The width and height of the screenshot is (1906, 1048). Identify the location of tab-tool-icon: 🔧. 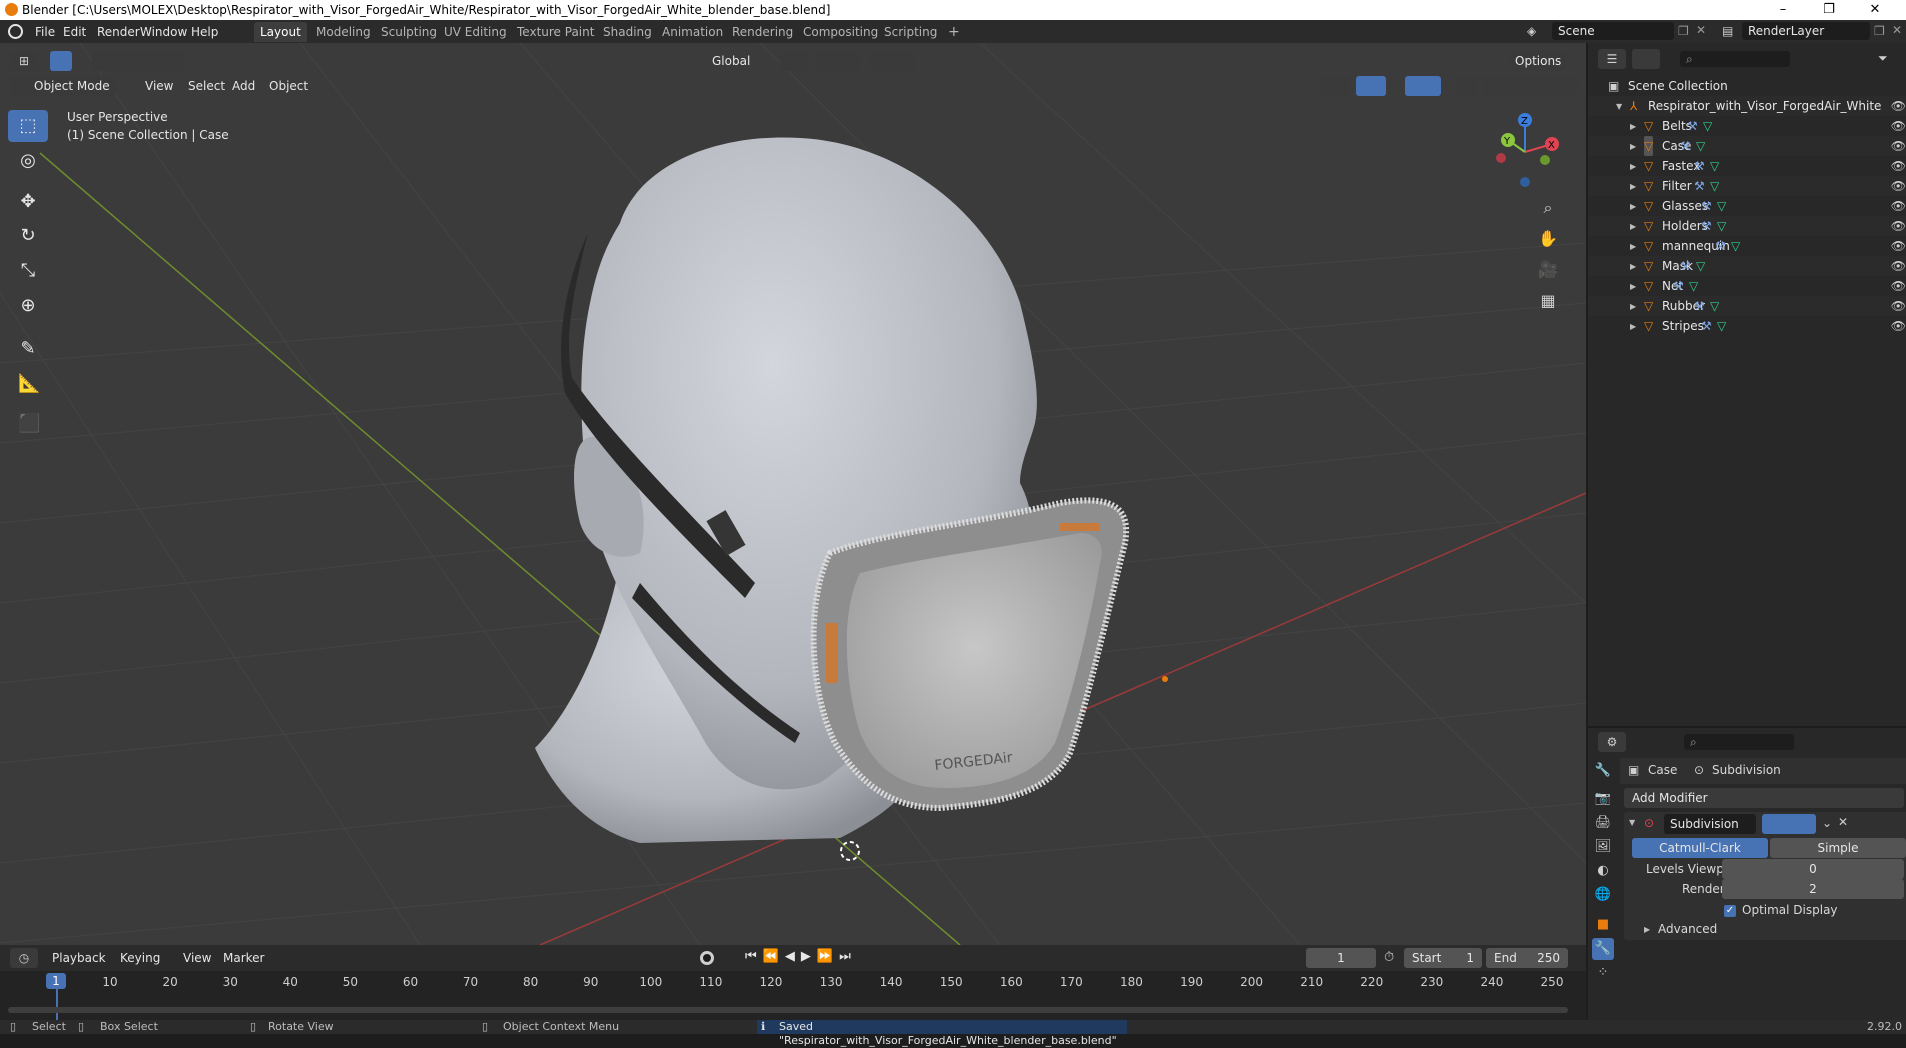
(1603, 771).